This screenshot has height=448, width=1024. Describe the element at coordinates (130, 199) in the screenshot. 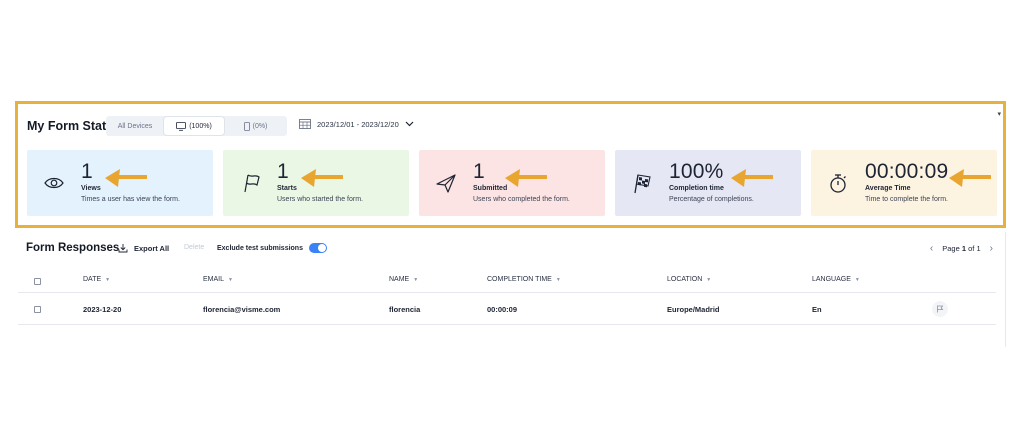

I see `views-description: Times a user has view the form.` at that location.